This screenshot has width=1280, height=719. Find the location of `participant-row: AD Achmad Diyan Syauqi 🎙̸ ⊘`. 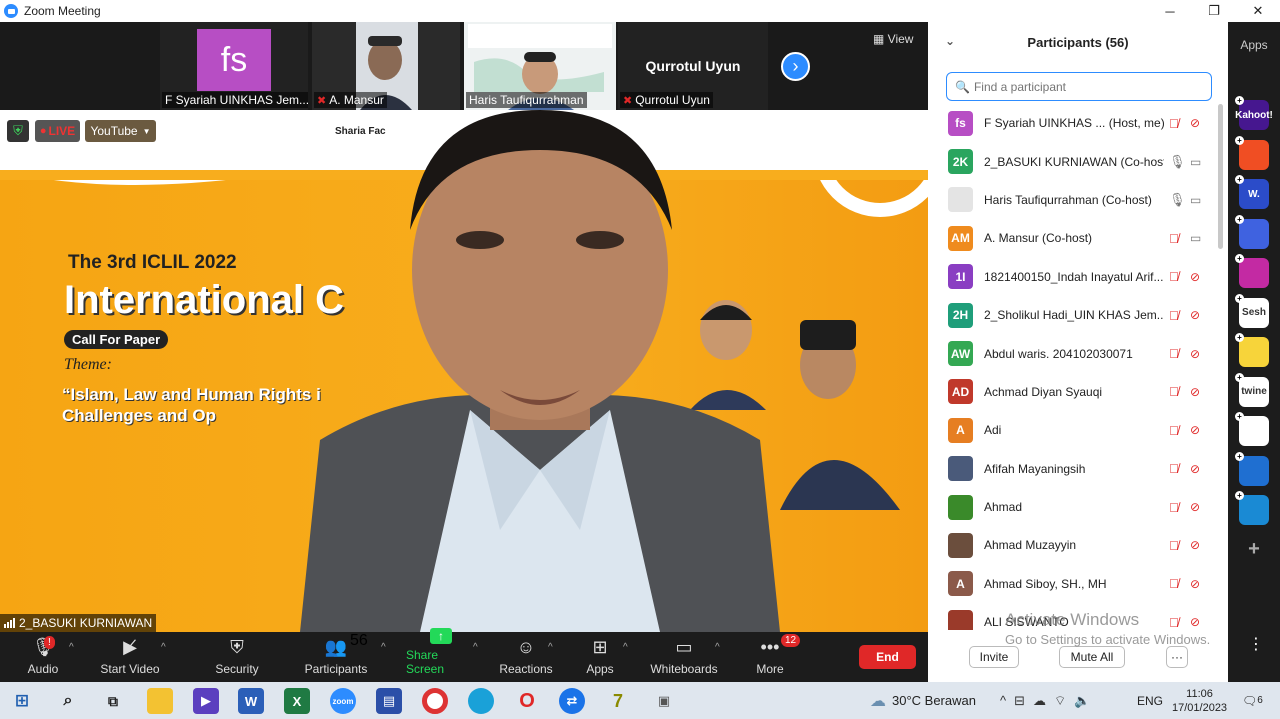

participant-row: AD Achmad Diyan Syauqi 🎙̸ ⊘ is located at coordinates (1073, 392).